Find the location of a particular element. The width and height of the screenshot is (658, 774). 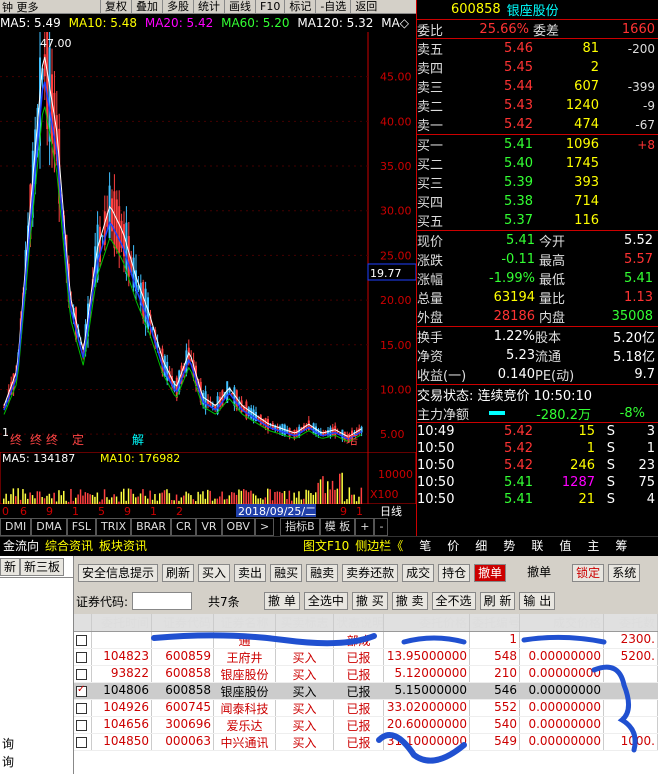

col-header-order-no: 委托编号 is located at coordinates (495, 622).